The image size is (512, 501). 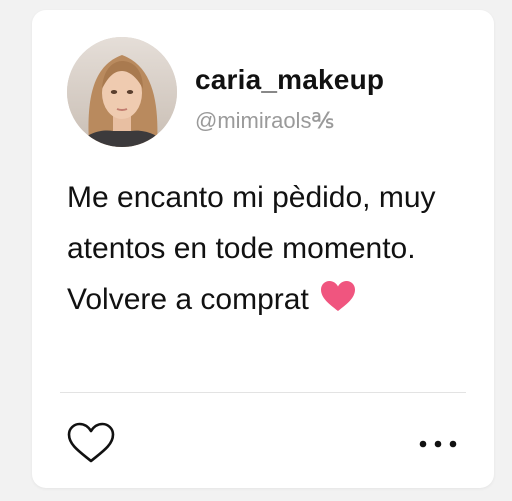 What do you see at coordinates (264, 121) in the screenshot?
I see `user-handle: @mimiraols℁` at bounding box center [264, 121].